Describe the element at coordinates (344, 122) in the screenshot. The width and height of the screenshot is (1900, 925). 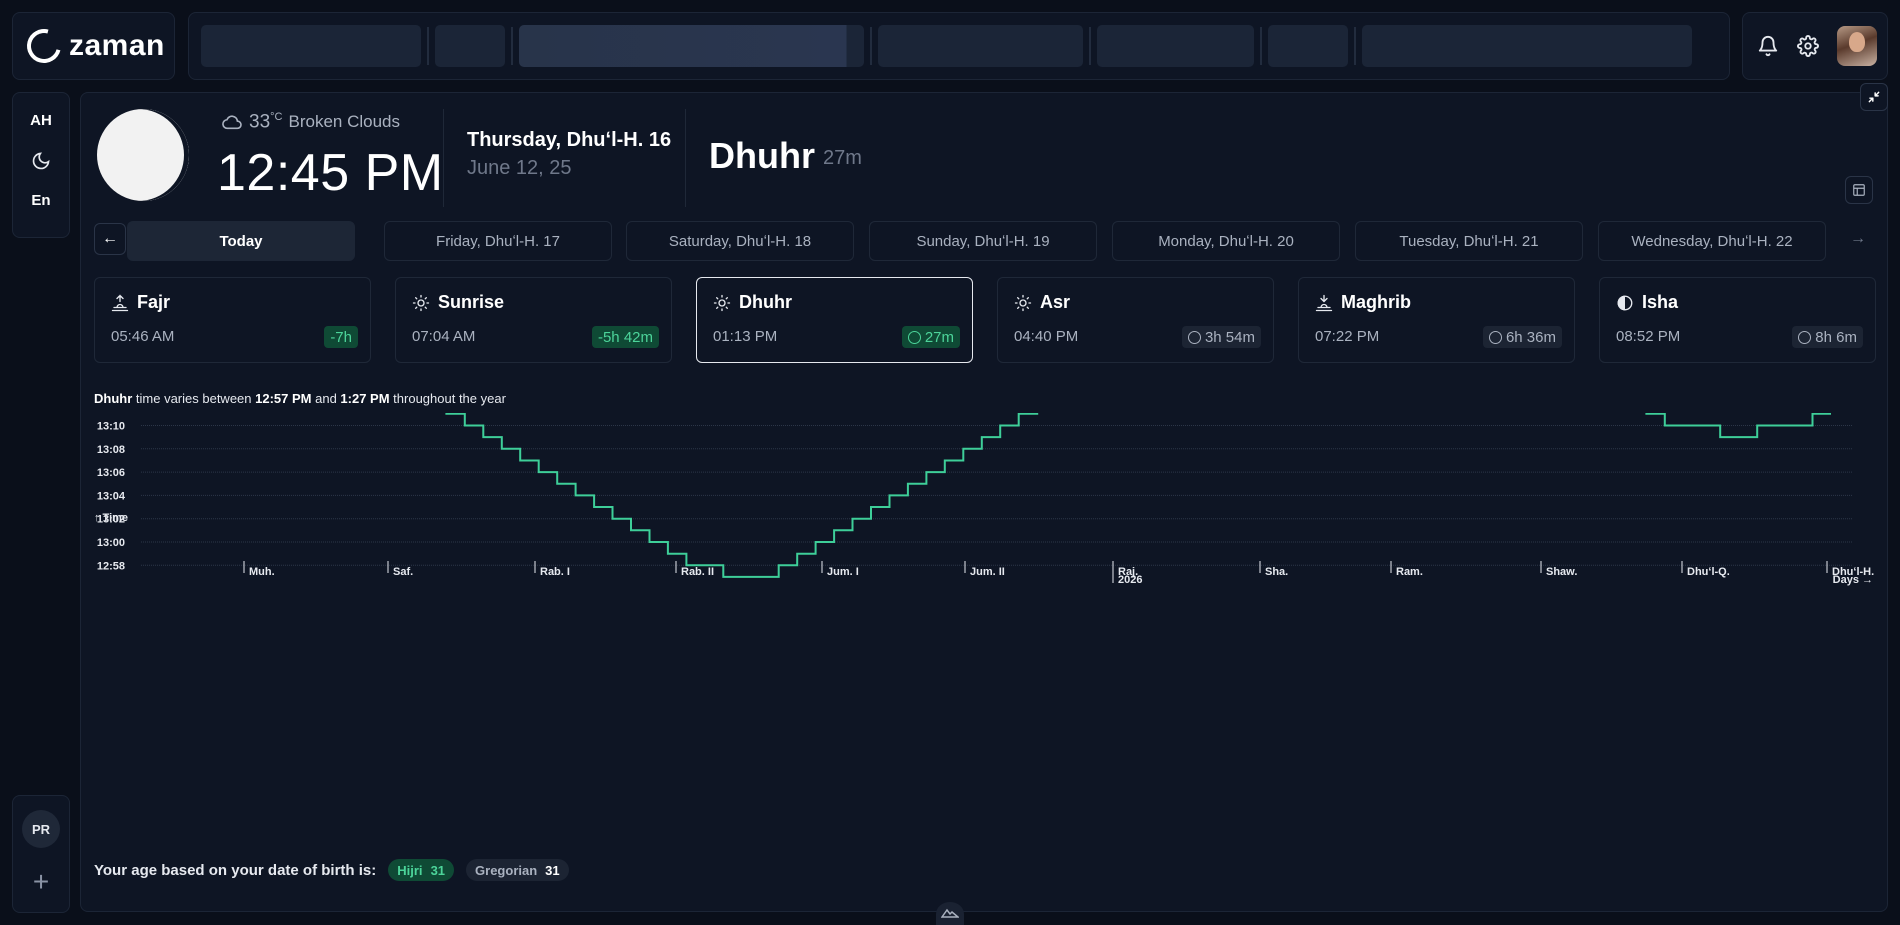
I see `weather-condition: Broken Clouds` at that location.